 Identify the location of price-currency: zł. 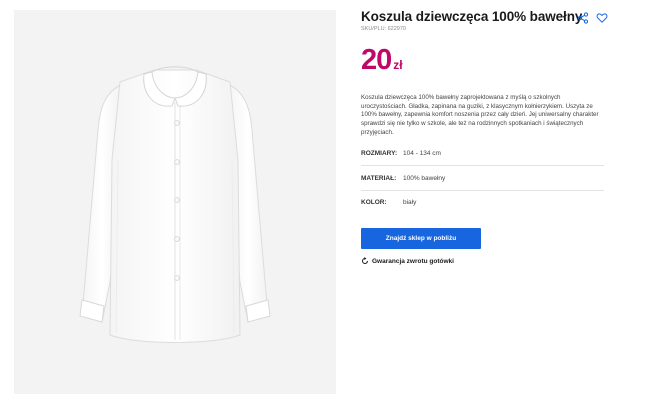
(398, 65).